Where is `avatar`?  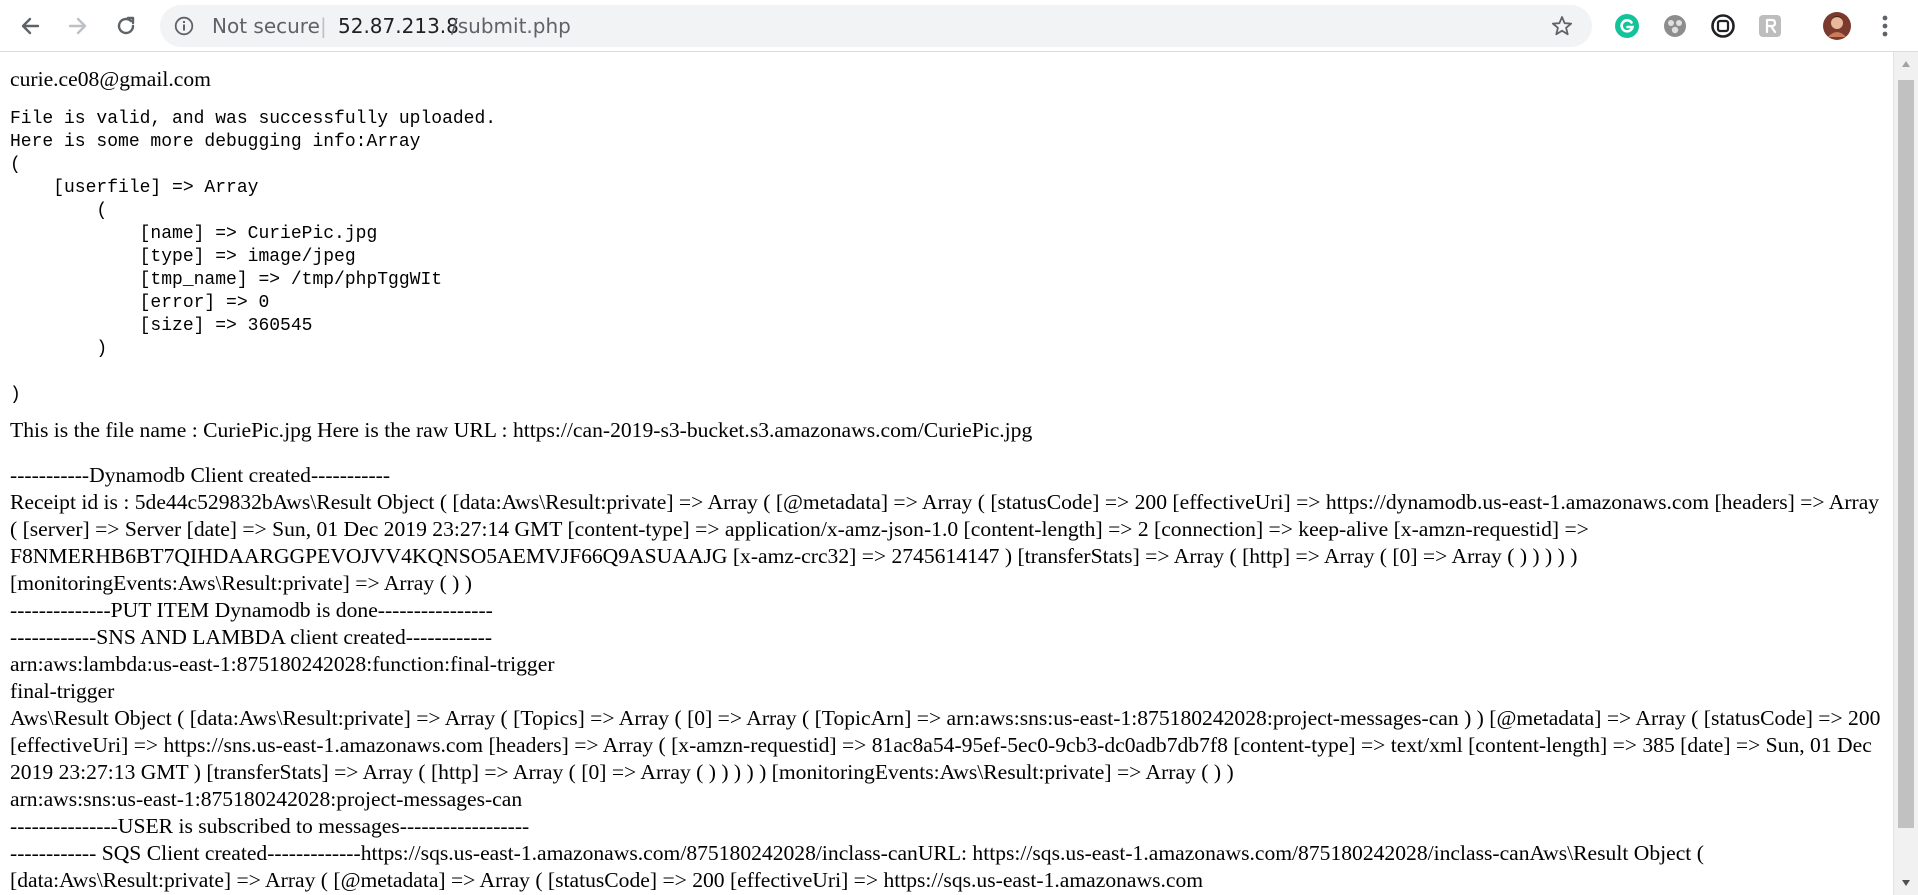
avatar is located at coordinates (1837, 26).